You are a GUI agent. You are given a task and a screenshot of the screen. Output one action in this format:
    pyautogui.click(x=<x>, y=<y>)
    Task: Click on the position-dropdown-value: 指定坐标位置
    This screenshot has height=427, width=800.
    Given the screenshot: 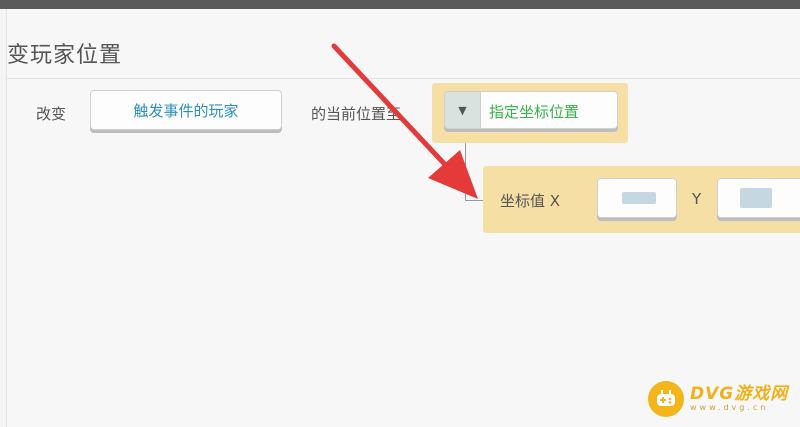 What is the action you would take?
    pyautogui.click(x=534, y=112)
    